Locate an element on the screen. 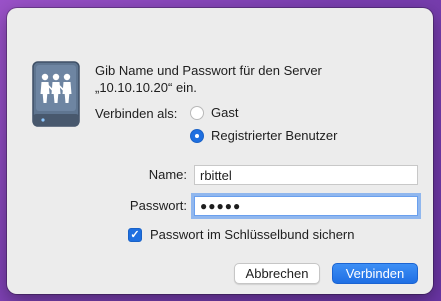 This screenshot has height=301, width=441. radio-guest: Gast is located at coordinates (214, 112).